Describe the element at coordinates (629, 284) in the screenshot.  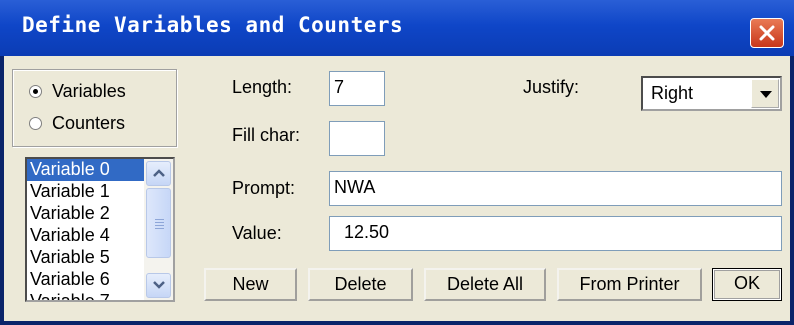
I see `from-printer-button: From Printer` at that location.